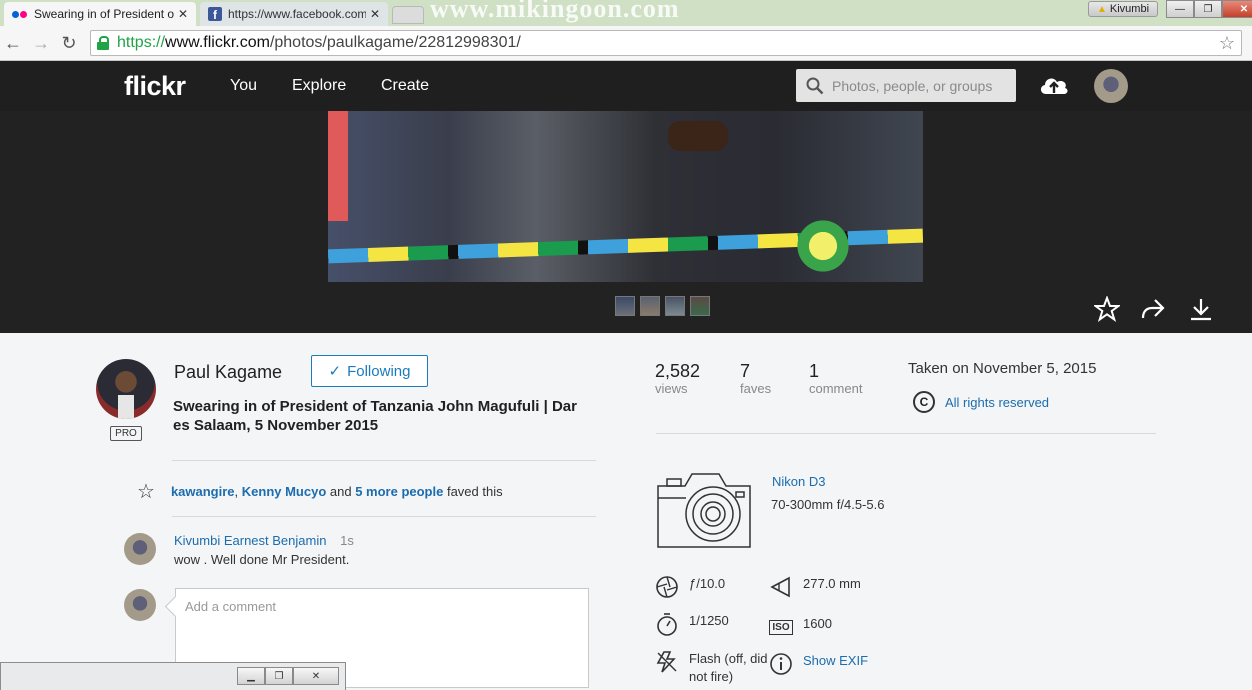  I want to click on back-arrow-icon: ←, so click(13, 43).